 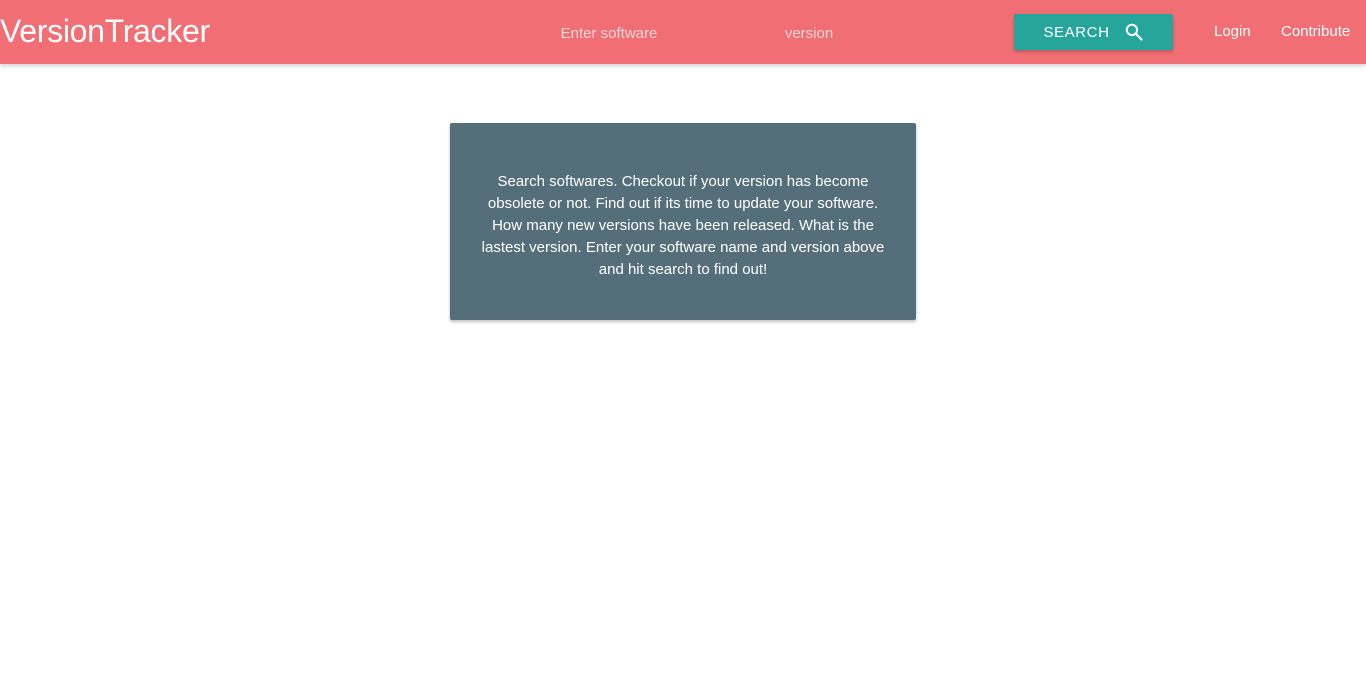 I want to click on login-link: Login, so click(x=1232, y=32).